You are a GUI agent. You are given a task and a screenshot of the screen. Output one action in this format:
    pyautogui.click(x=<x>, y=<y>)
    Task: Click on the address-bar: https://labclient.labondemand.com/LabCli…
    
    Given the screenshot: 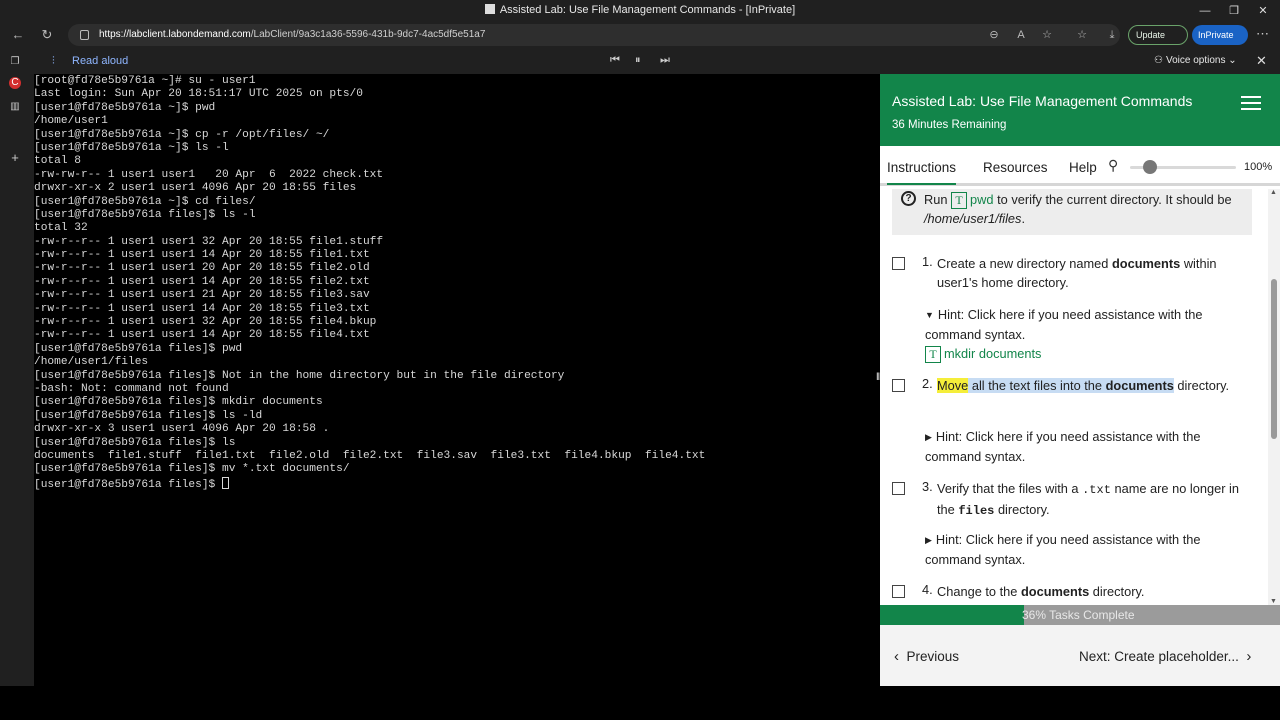 What is the action you would take?
    pyautogui.click(x=594, y=35)
    